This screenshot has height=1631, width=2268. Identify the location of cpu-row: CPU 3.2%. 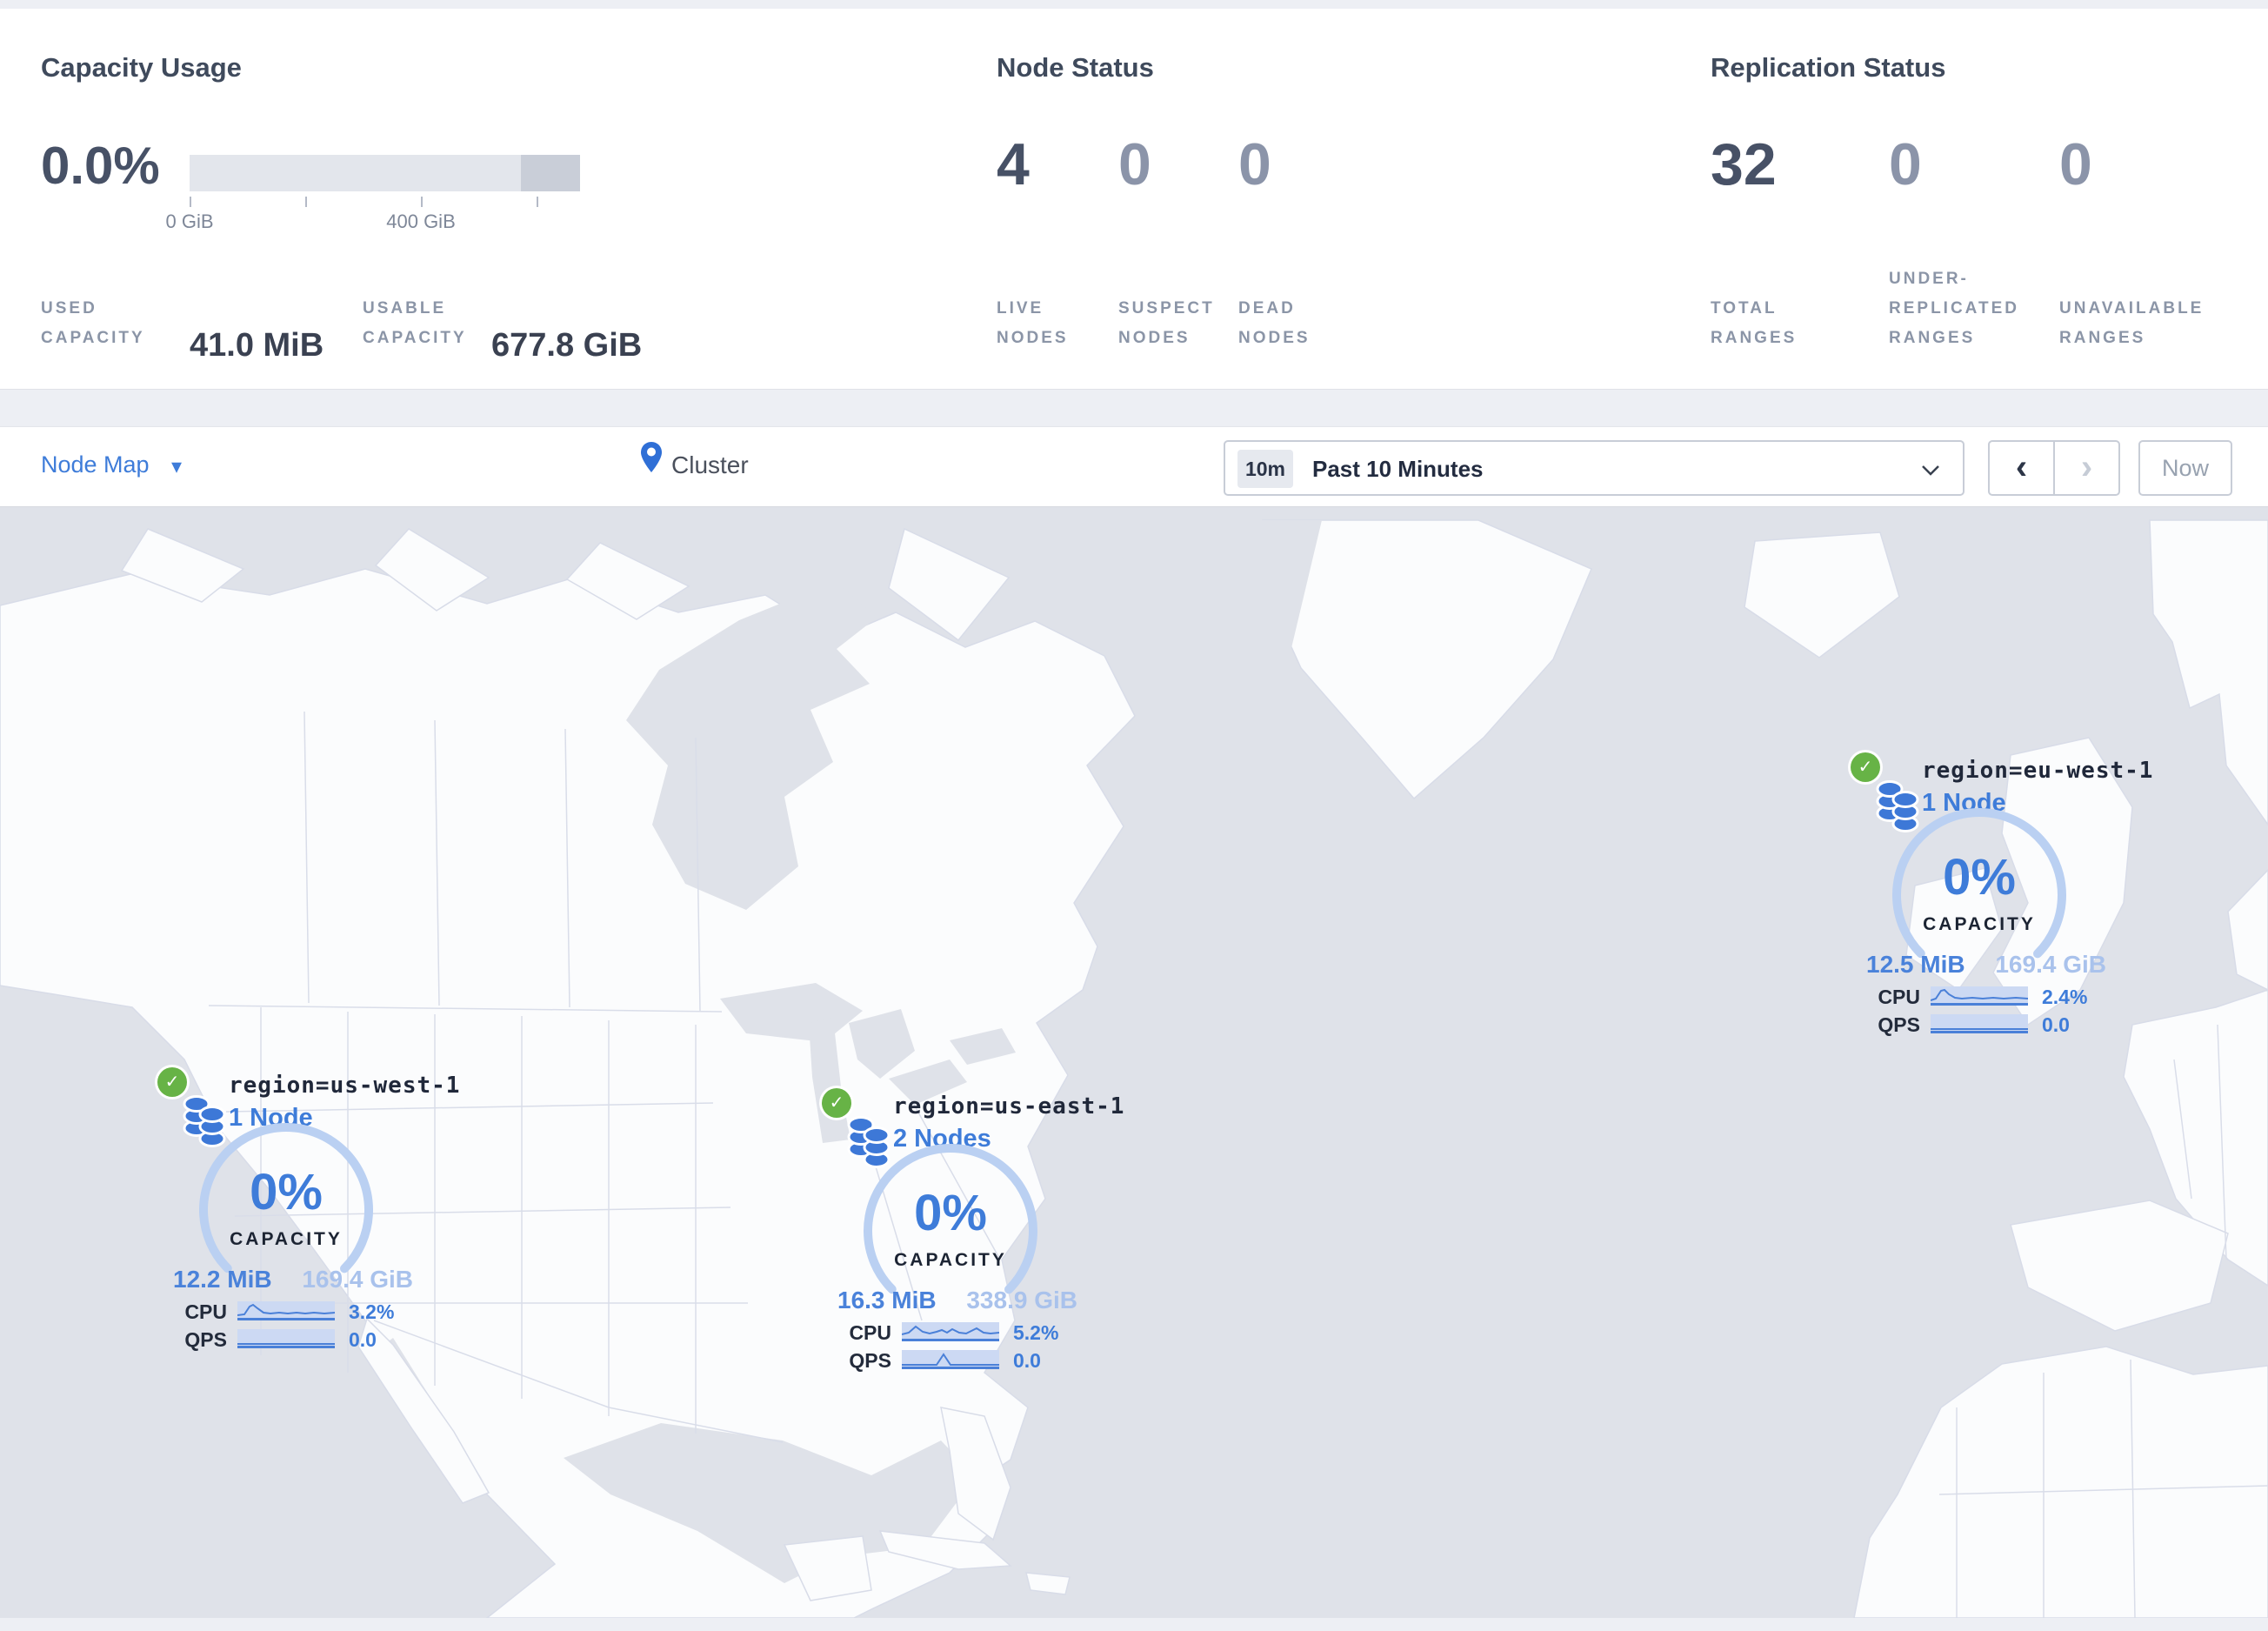
(292, 1311).